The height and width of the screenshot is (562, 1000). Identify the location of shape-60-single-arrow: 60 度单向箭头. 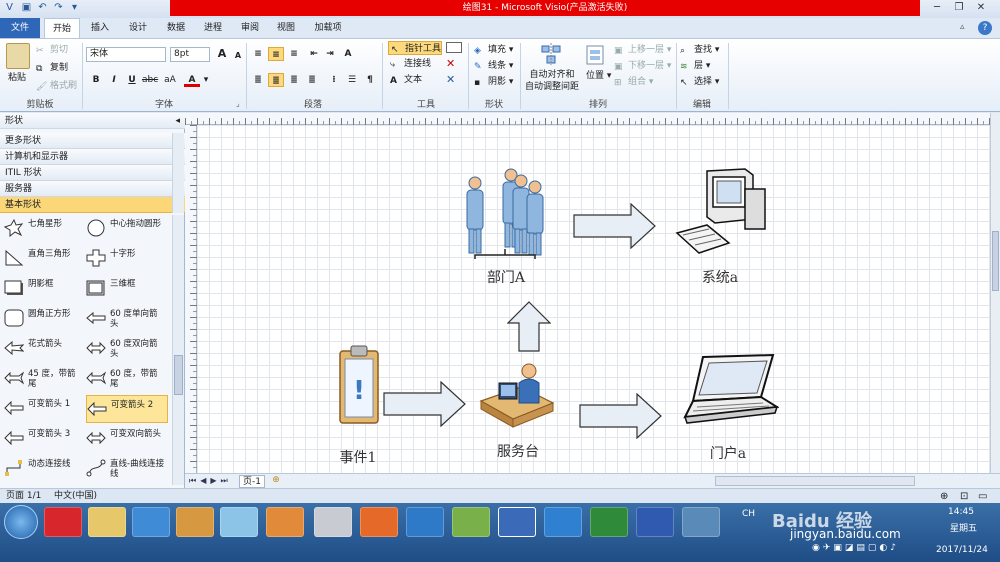
(127, 319).